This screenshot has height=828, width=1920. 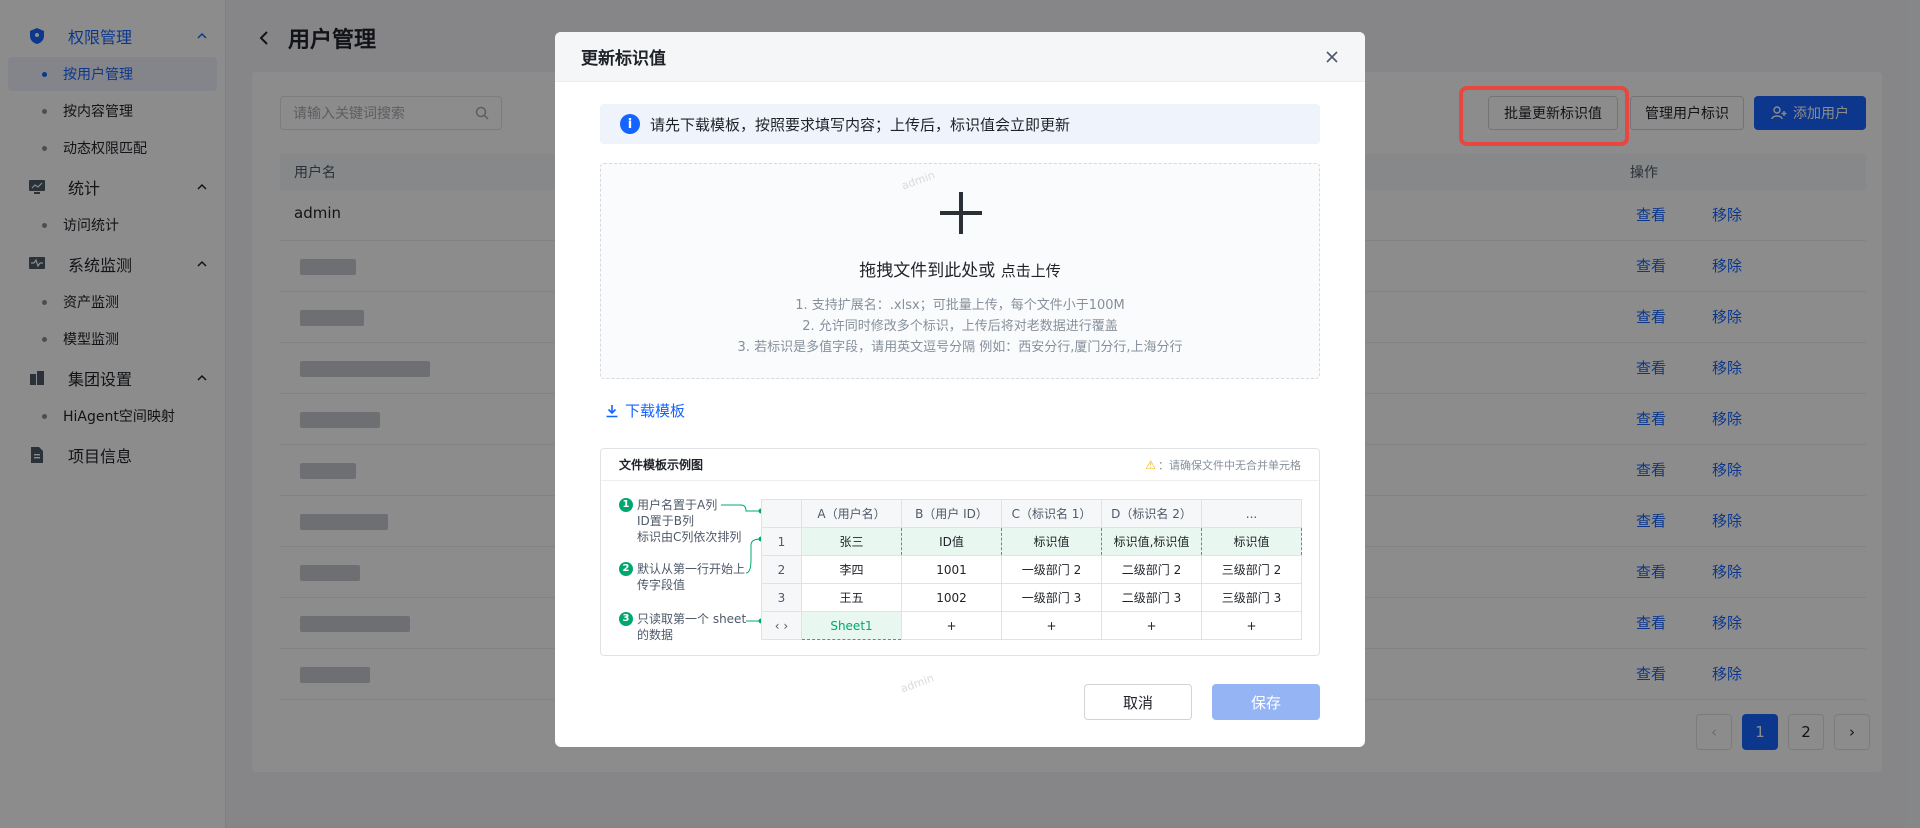 I want to click on example-sheet-row: ‹ › Sheet1 + + + +, so click(x=1031, y=625).